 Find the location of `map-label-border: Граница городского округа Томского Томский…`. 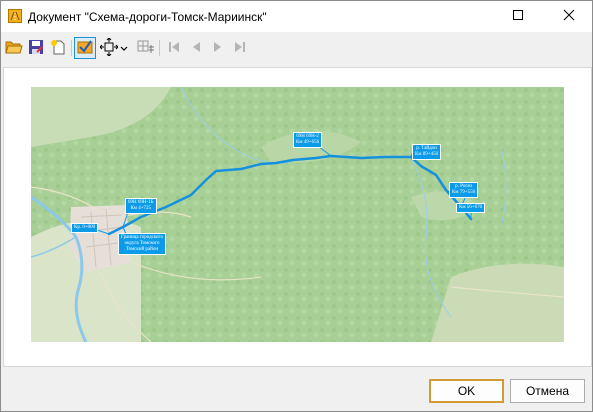

map-label-border: Граница городского округа Томского Томский… is located at coordinates (142, 244).